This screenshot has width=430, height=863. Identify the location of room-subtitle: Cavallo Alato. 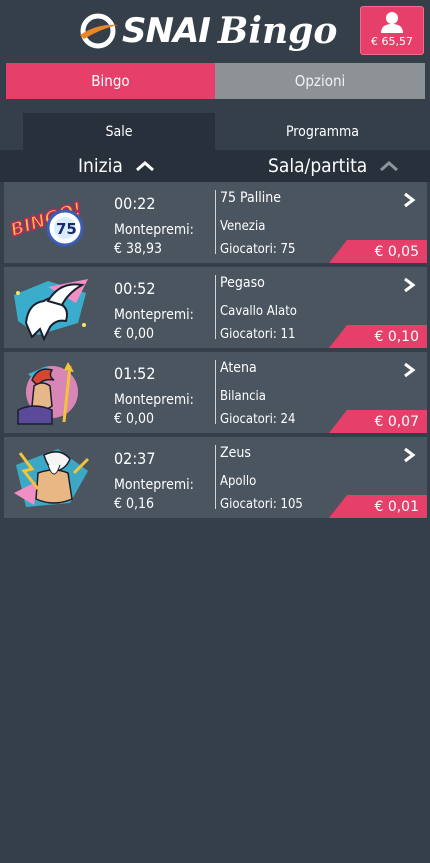
(258, 311).